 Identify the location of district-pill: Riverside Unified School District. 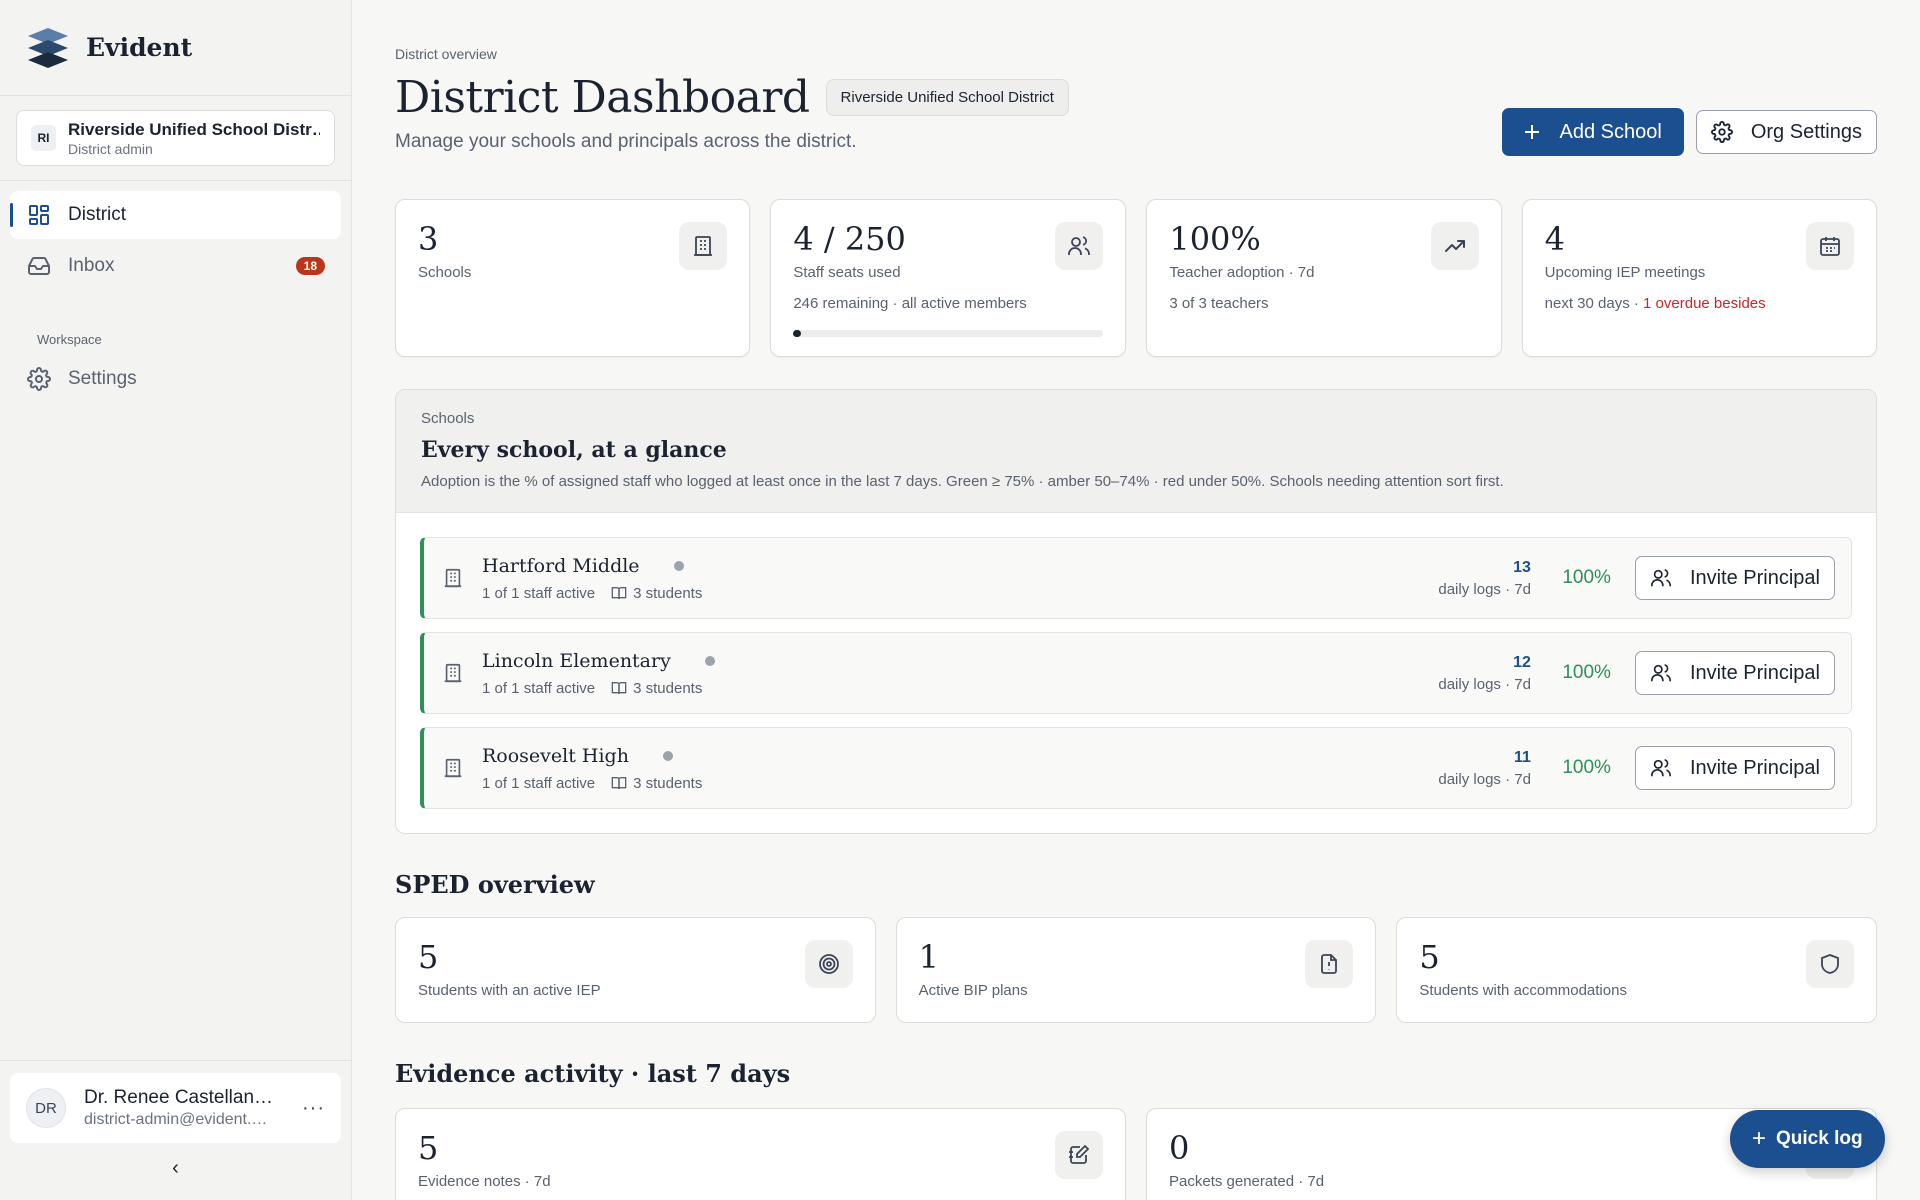
(947, 97).